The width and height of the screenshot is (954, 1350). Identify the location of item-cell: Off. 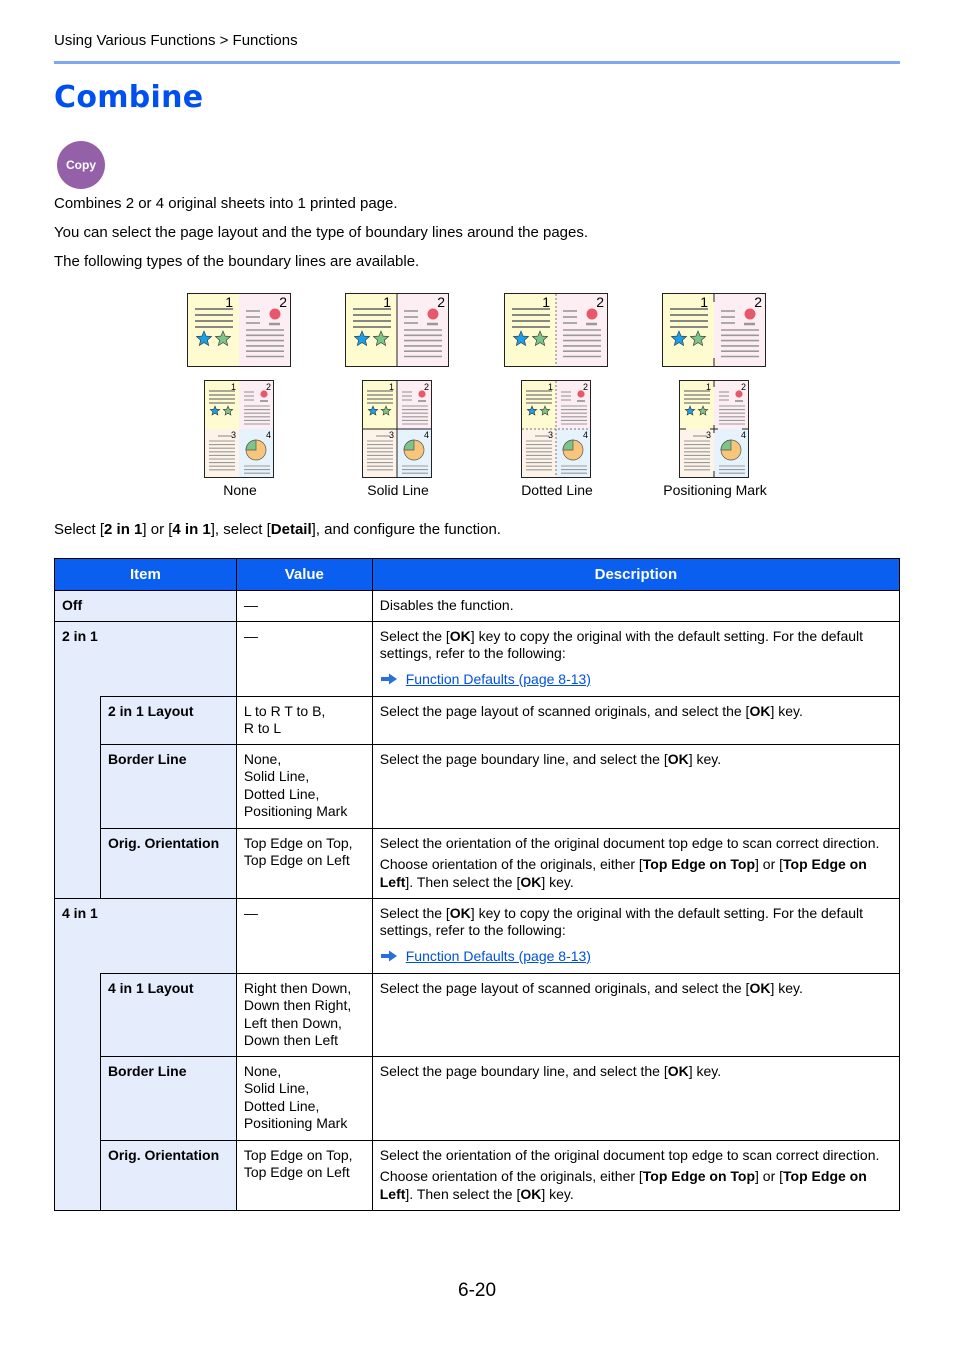
(145, 606).